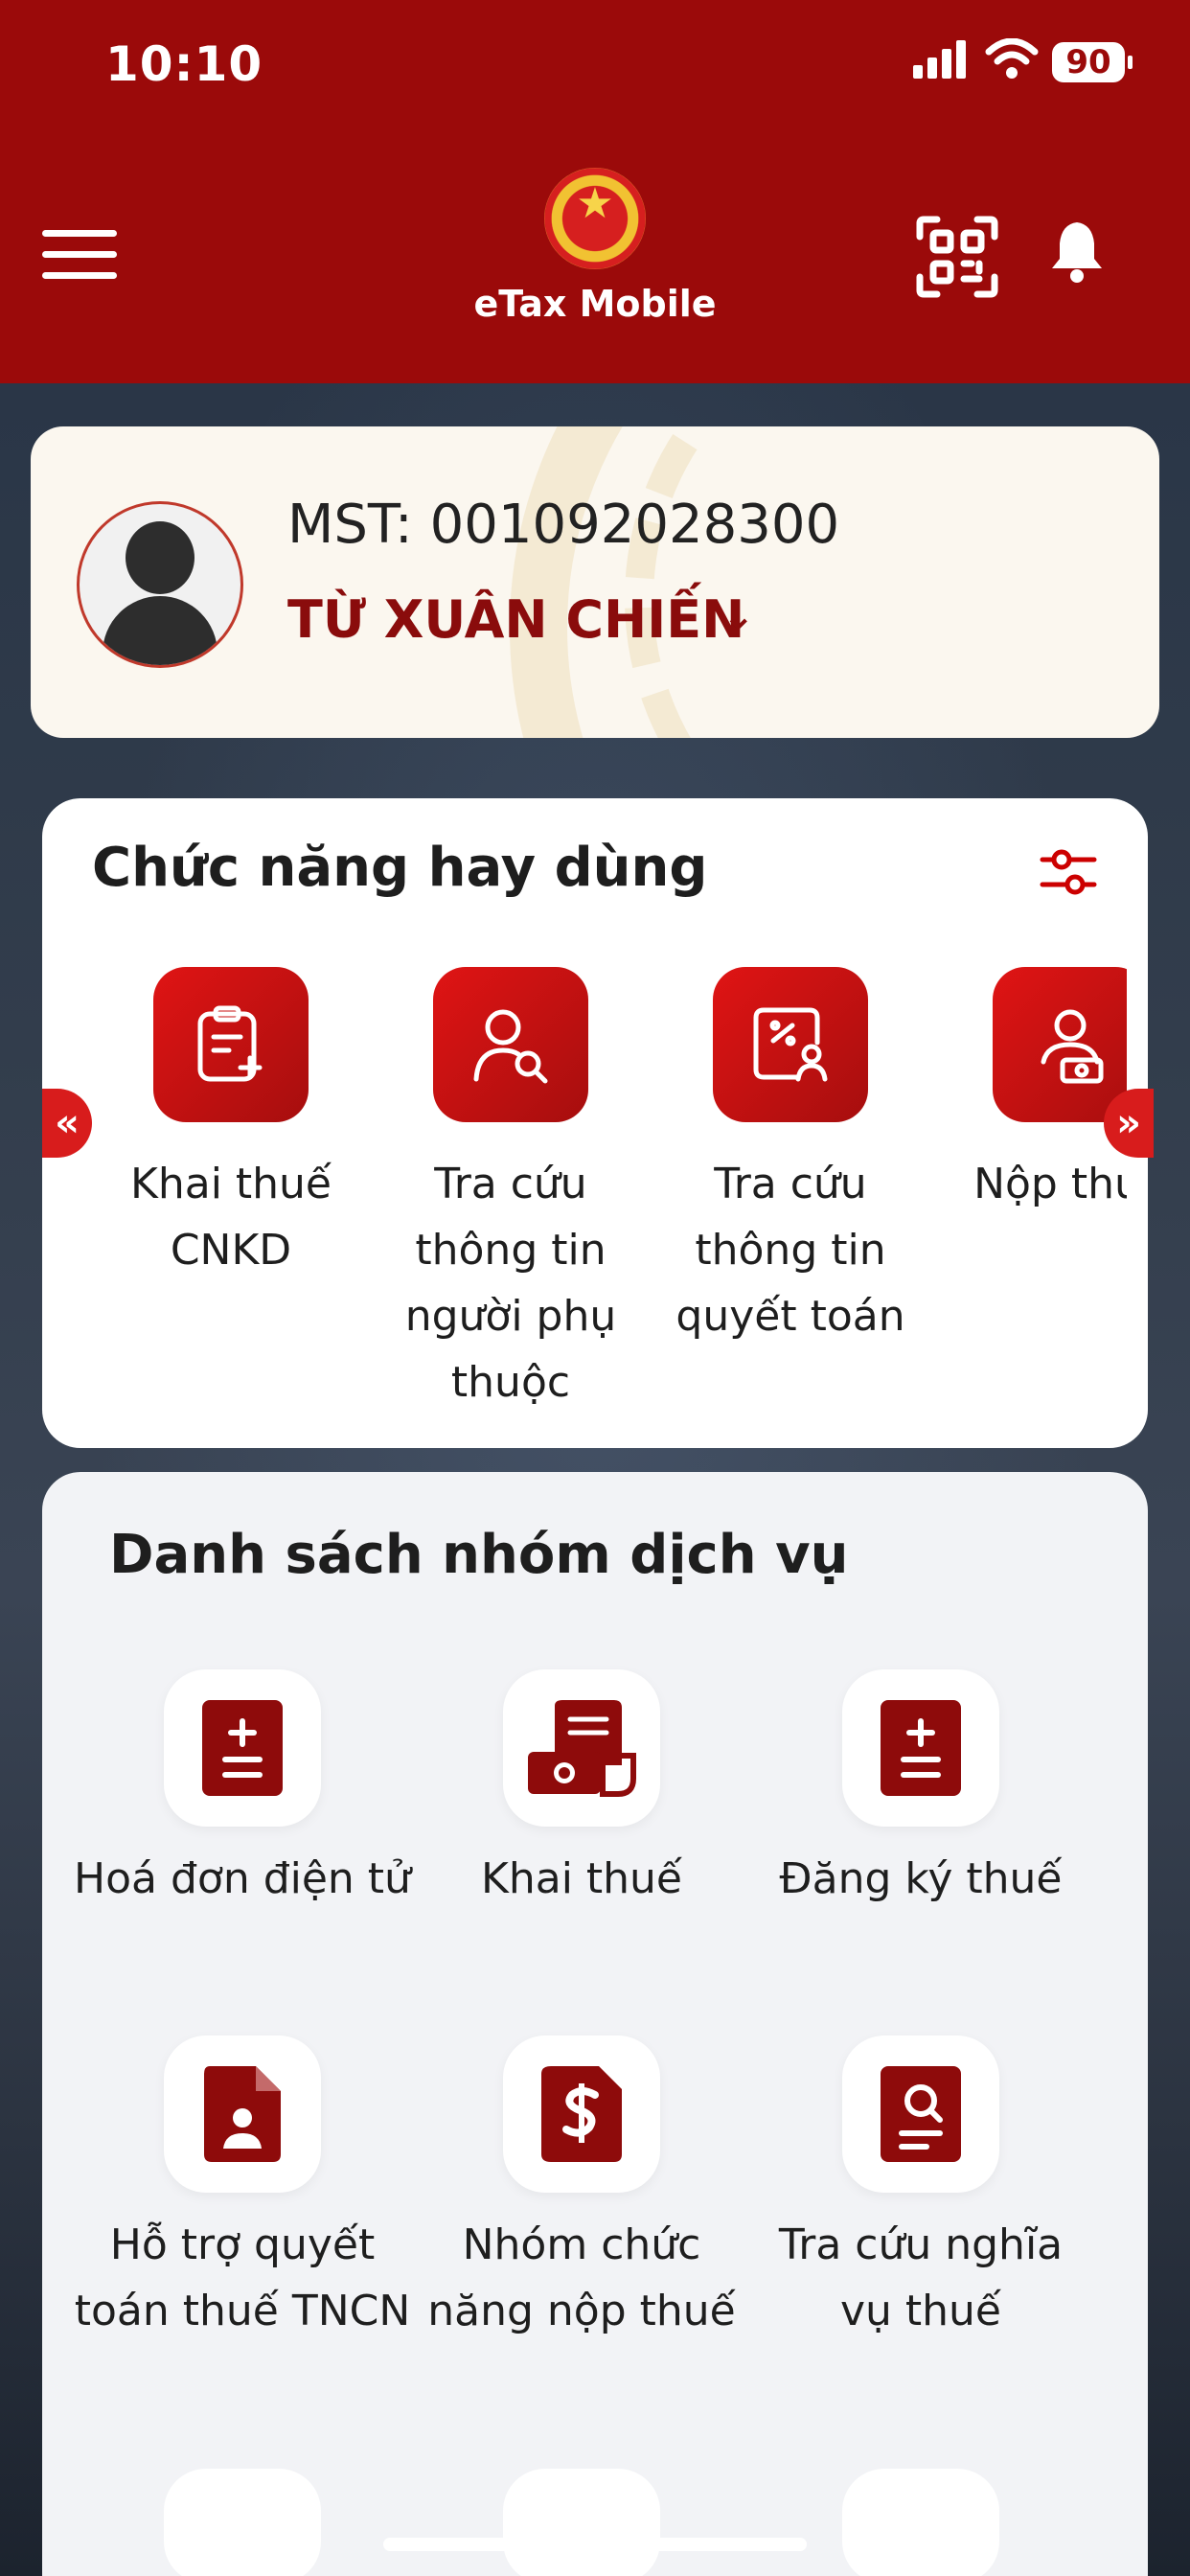 The width and height of the screenshot is (1190, 2576). Describe the element at coordinates (595, 304) in the screenshot. I see `app-title: eTax Mobile` at that location.